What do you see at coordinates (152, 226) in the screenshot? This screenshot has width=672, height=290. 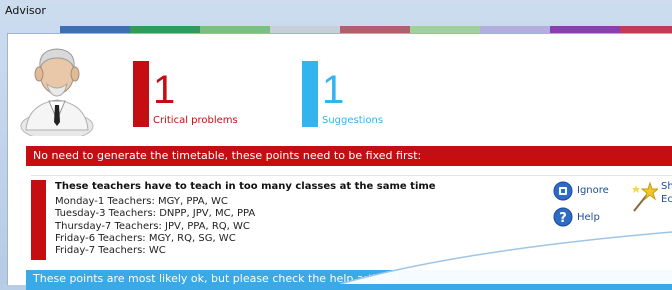 I see `problem-line: Thursday-7 Teachers: JPV, PPA, RQ, WC` at bounding box center [152, 226].